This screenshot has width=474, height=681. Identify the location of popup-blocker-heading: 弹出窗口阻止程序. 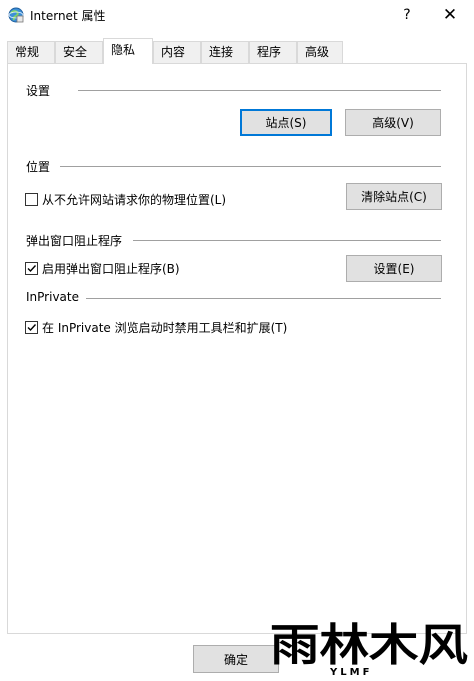
(74, 240).